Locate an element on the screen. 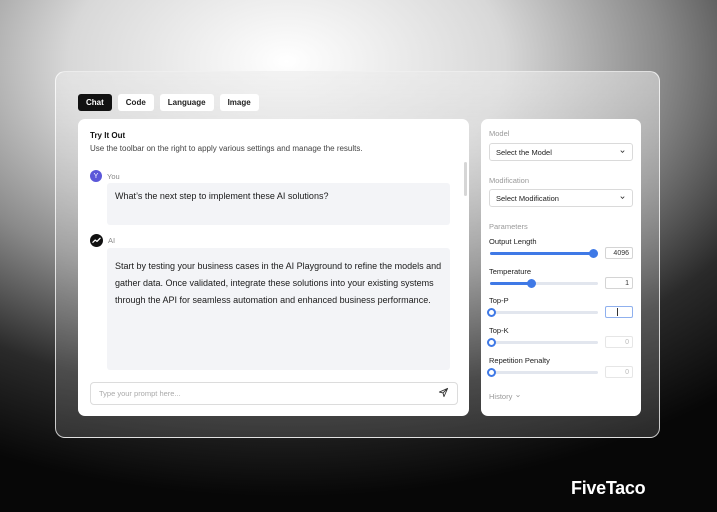 The width and height of the screenshot is (717, 512). send-icon is located at coordinates (443, 394).